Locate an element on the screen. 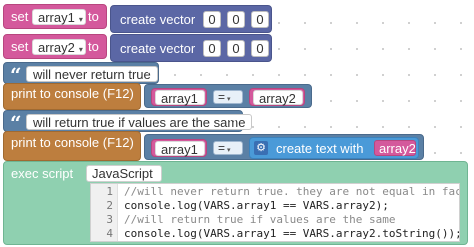 Image resolution: width=474 pixels, height=247 pixels. create-text-block: ⚙ create text with array2 is located at coordinates (334, 148).